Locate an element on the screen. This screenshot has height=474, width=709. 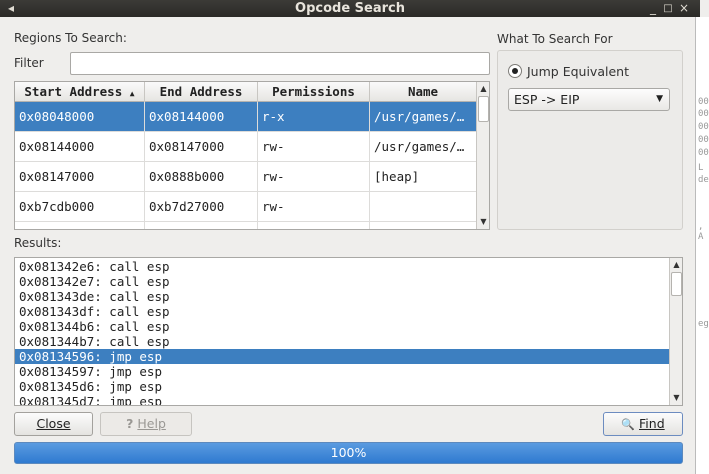
filter-input is located at coordinates (280, 63).